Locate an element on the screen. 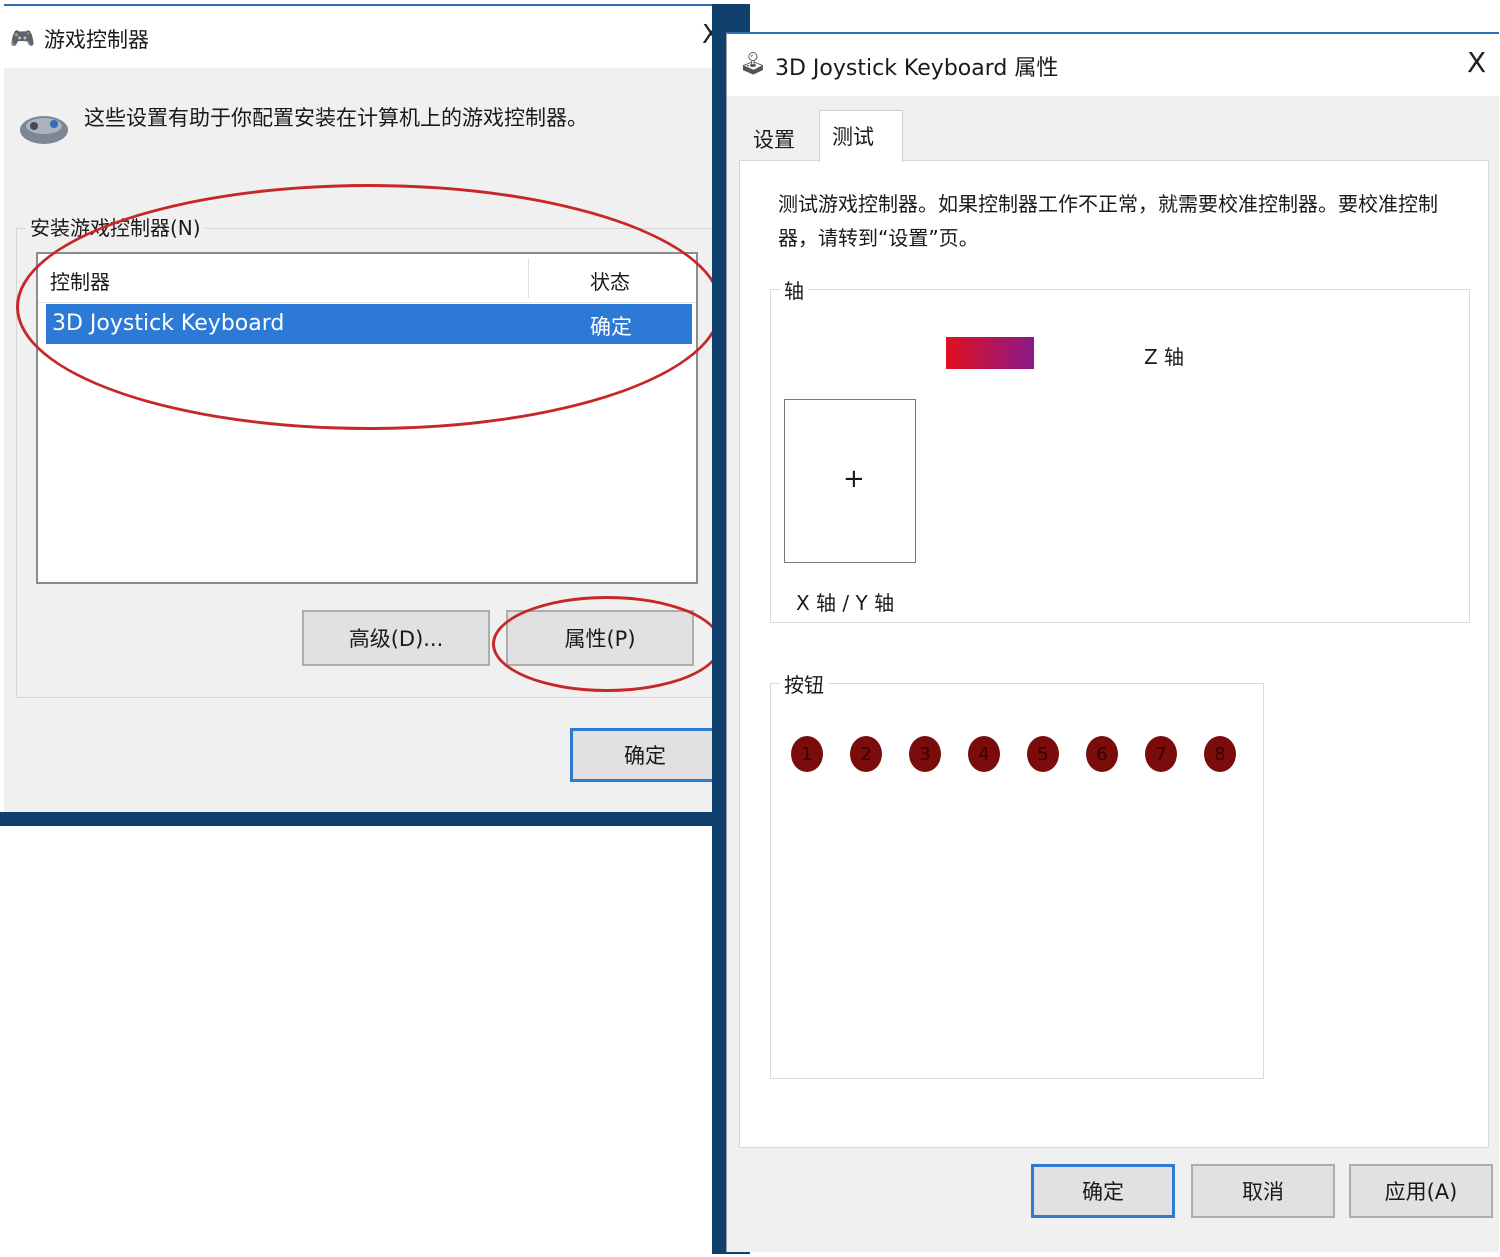 Image resolution: width=1500 pixels, height=1257 pixels. column-divider is located at coordinates (528, 278).